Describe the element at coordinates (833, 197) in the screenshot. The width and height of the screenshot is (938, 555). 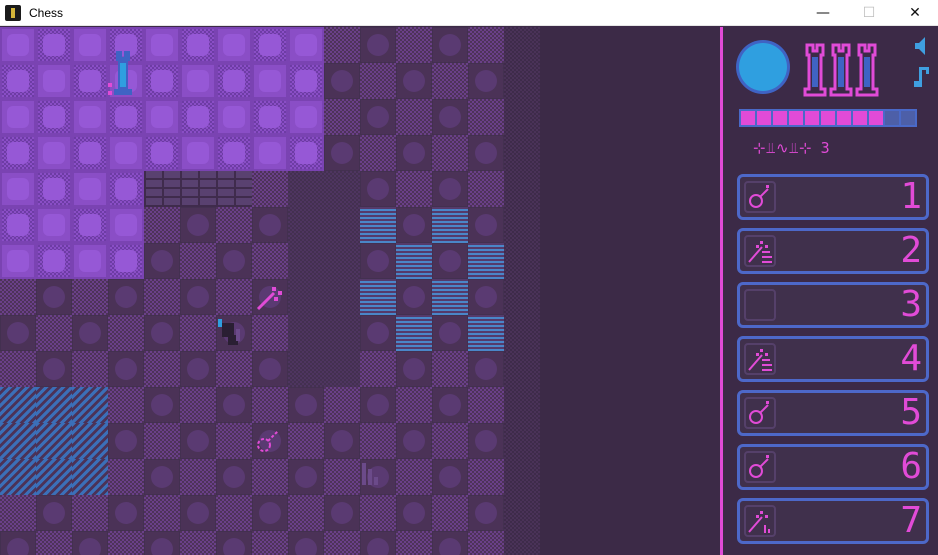
I see `inventory-slot-1: 1` at that location.